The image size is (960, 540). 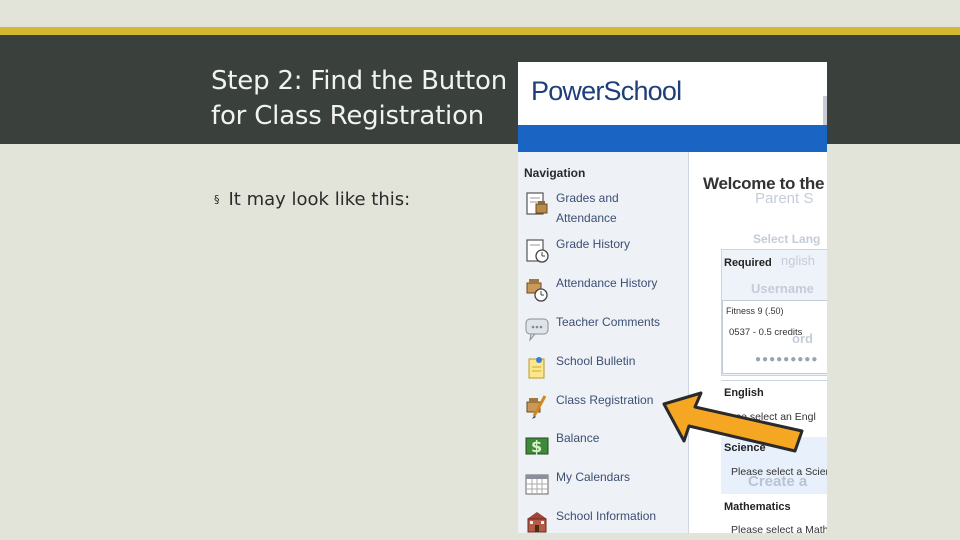 I want to click on school-bulletin-icon, so click(x=536, y=368).